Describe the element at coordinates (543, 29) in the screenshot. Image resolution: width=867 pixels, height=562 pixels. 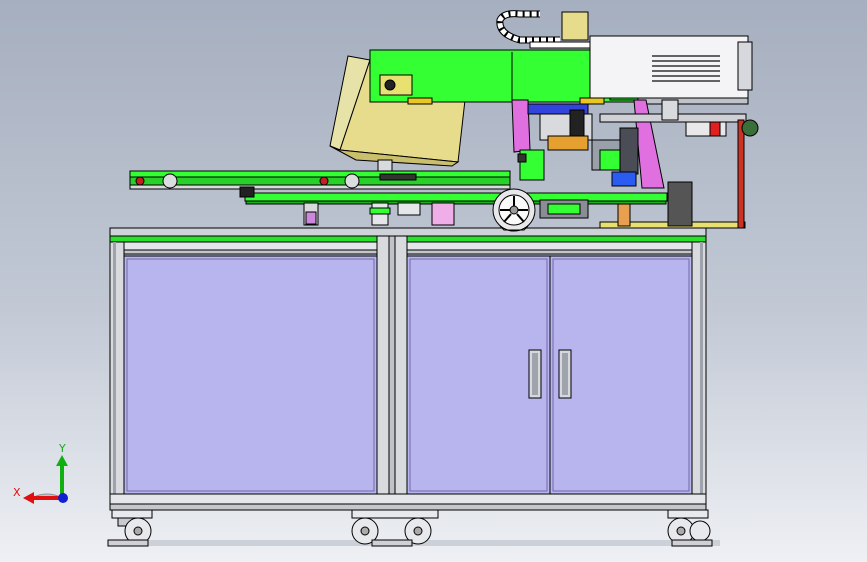
I see `cable-drag-chain` at that location.